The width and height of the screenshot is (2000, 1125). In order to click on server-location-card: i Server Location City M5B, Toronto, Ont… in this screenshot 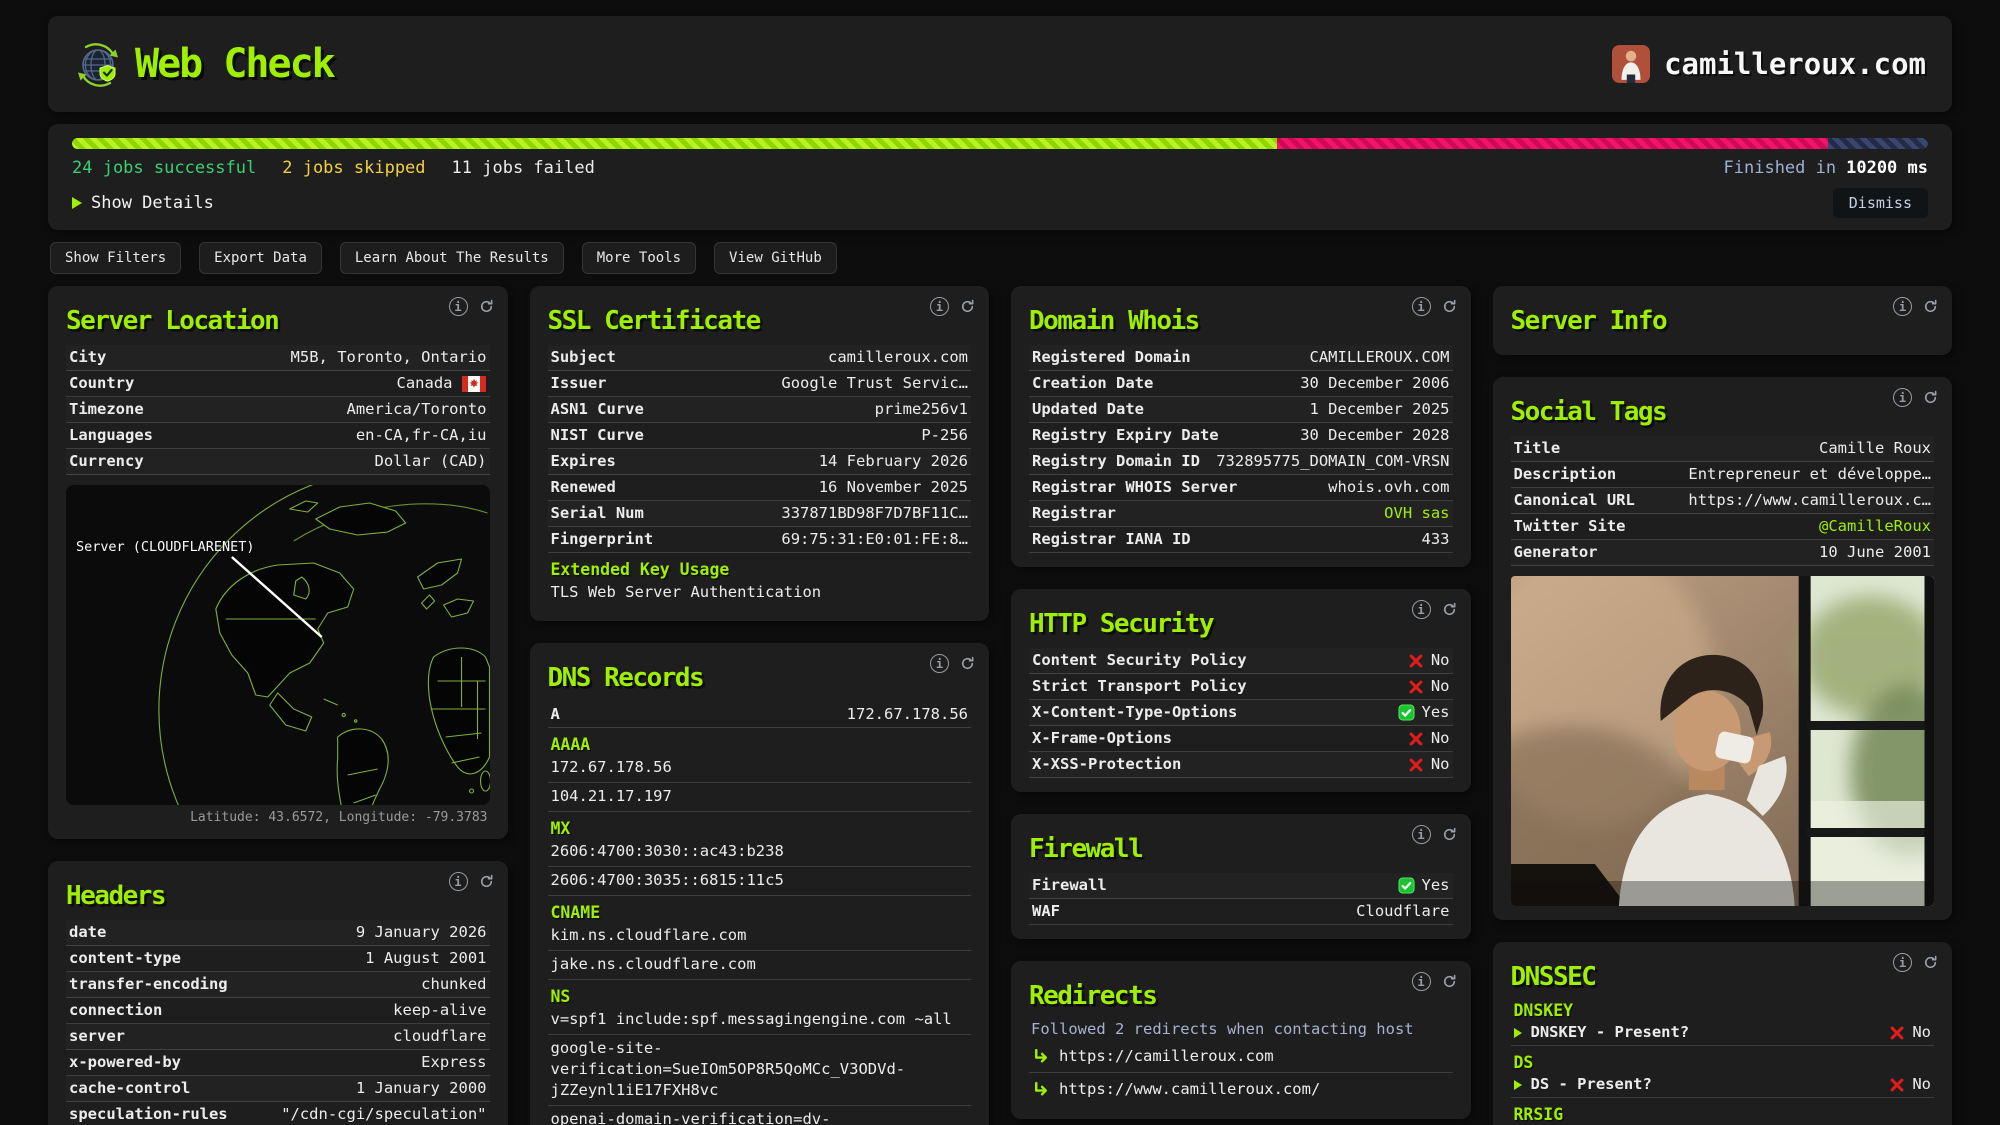, I will do `click(278, 562)`.